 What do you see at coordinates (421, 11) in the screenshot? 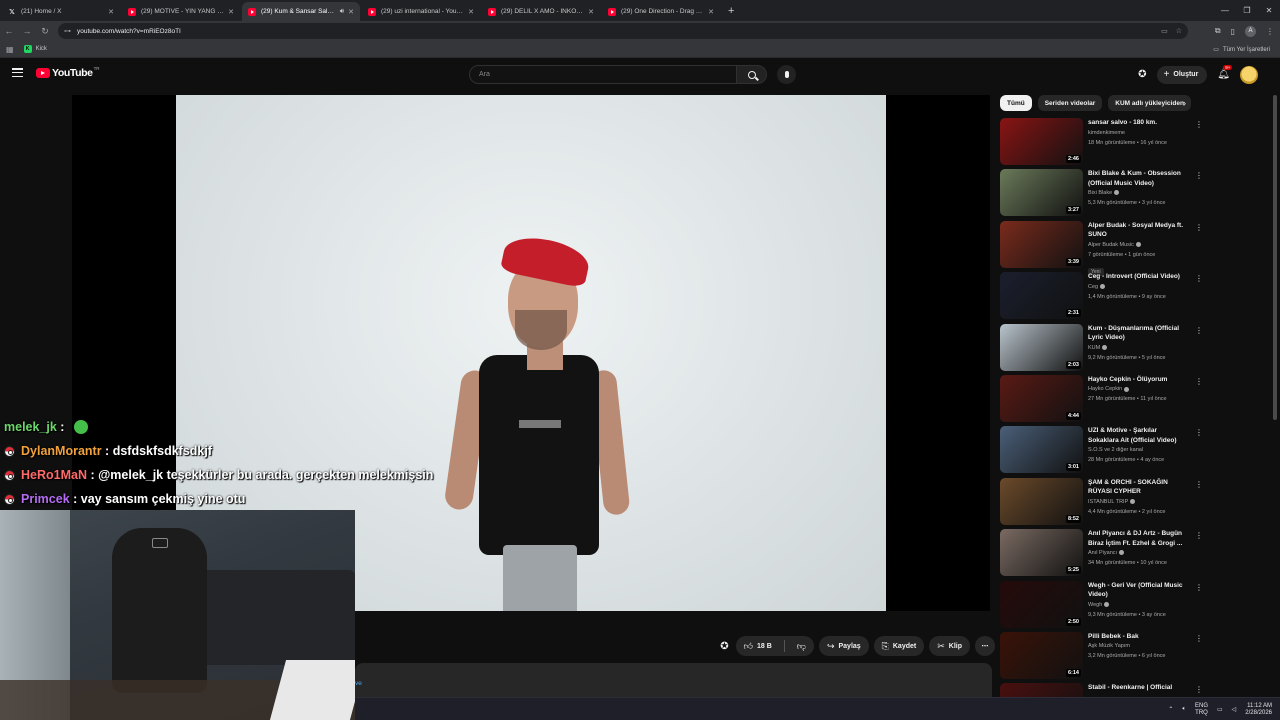
I see `browser-tab: (29) uzi international - YouTube ✕` at bounding box center [421, 11].